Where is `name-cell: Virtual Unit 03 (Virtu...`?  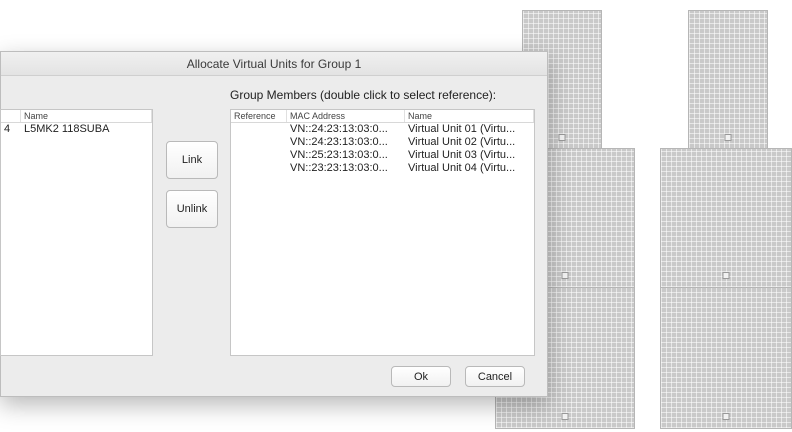 name-cell: Virtual Unit 03 (Virtu... is located at coordinates (462, 155).